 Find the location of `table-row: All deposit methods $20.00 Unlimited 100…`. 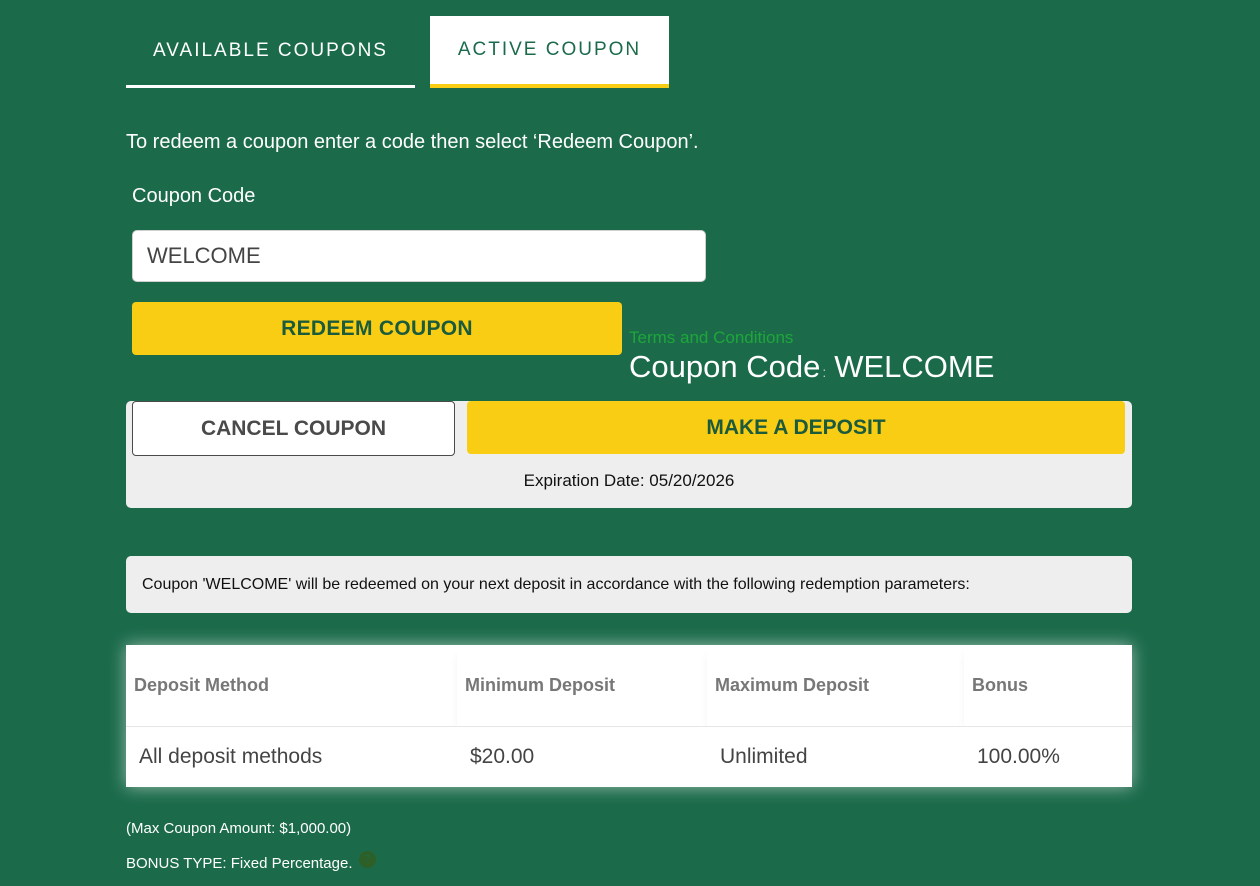

table-row: All deposit methods $20.00 Unlimited 100… is located at coordinates (629, 756).